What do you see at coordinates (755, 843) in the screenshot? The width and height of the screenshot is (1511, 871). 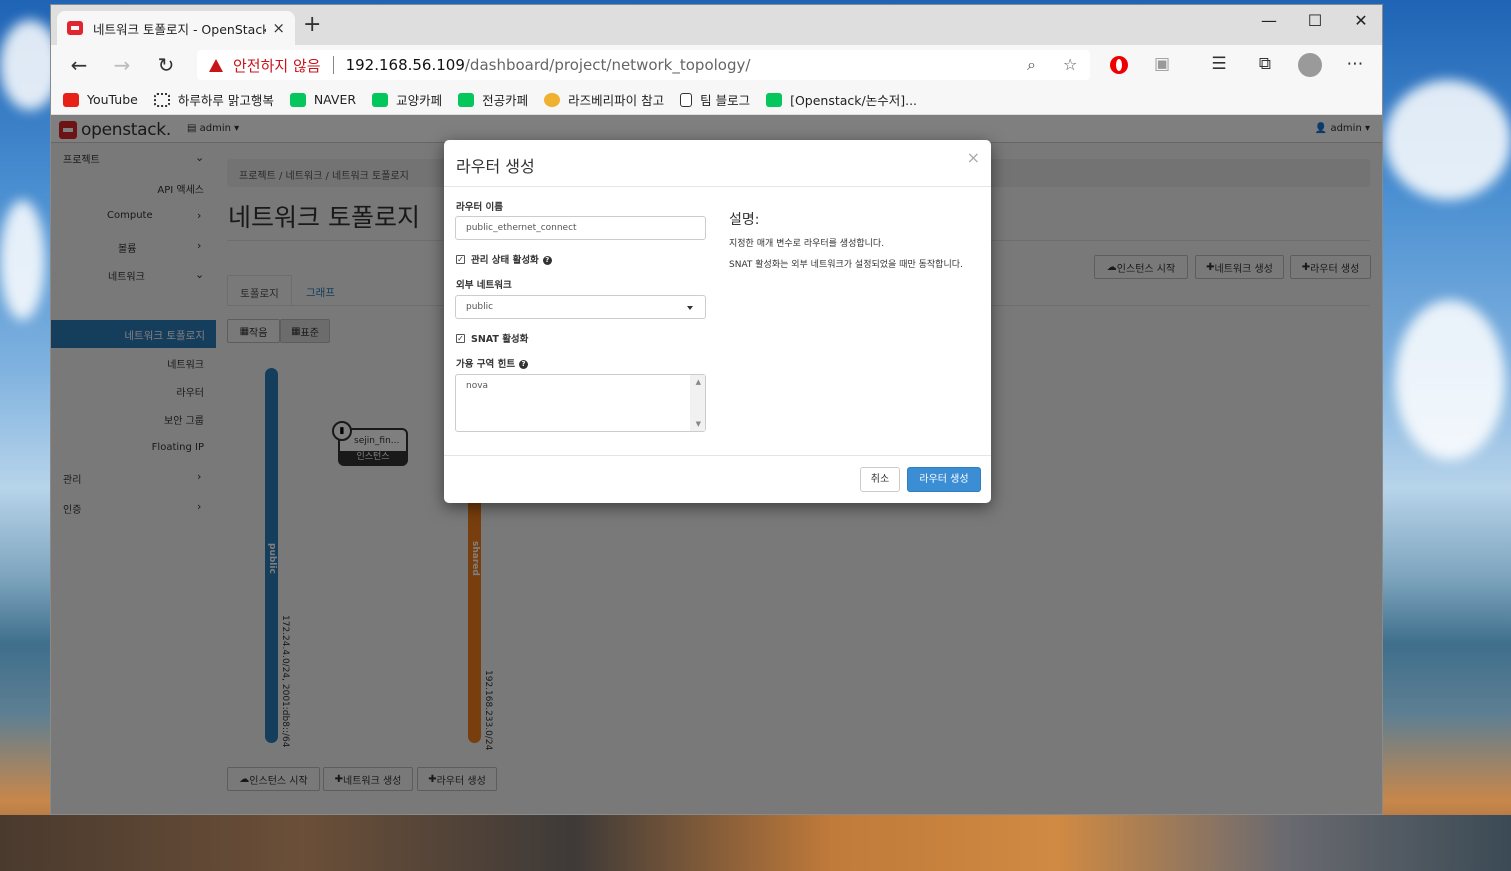 I see `beach-shore` at bounding box center [755, 843].